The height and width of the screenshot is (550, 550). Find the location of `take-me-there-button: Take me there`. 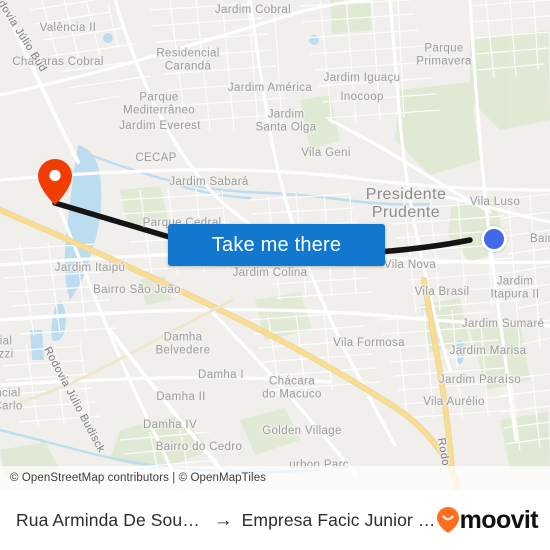

take-me-there-button: Take me there is located at coordinates (276, 245).